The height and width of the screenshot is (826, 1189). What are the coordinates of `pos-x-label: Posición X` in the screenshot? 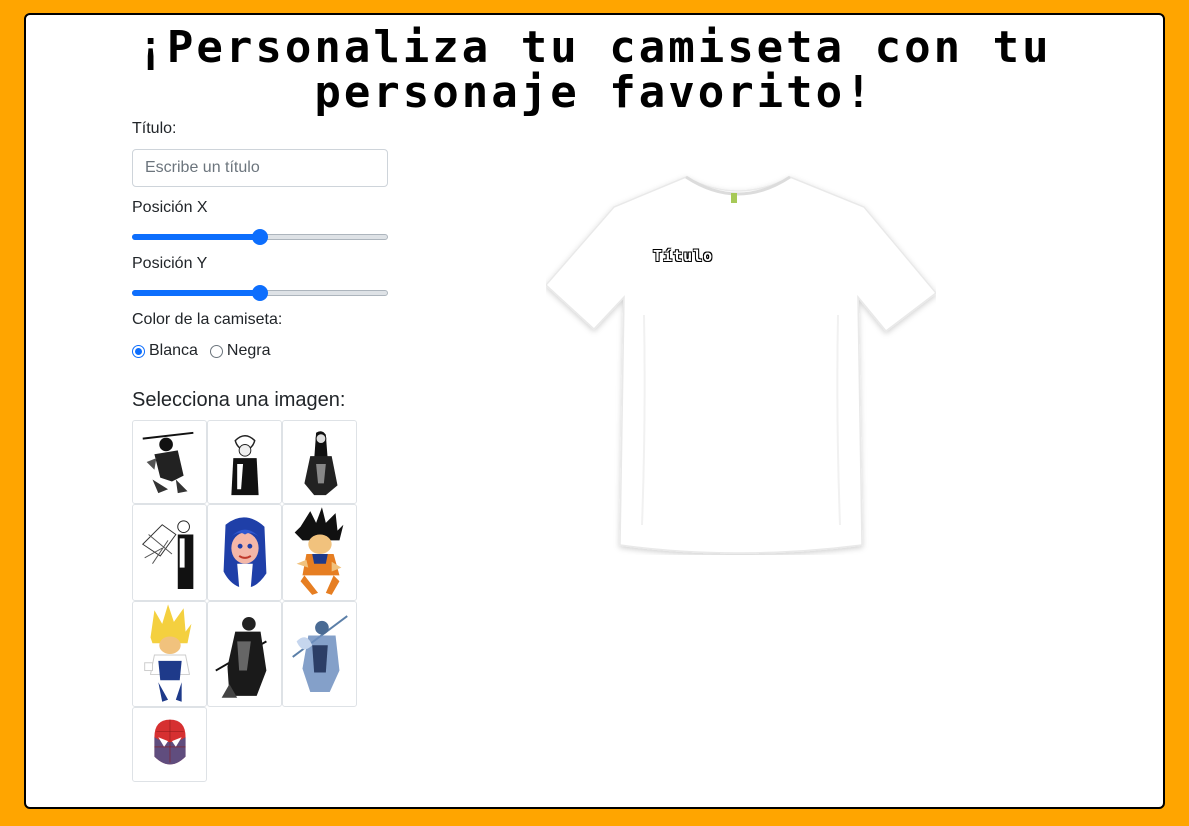 It's located at (170, 207).